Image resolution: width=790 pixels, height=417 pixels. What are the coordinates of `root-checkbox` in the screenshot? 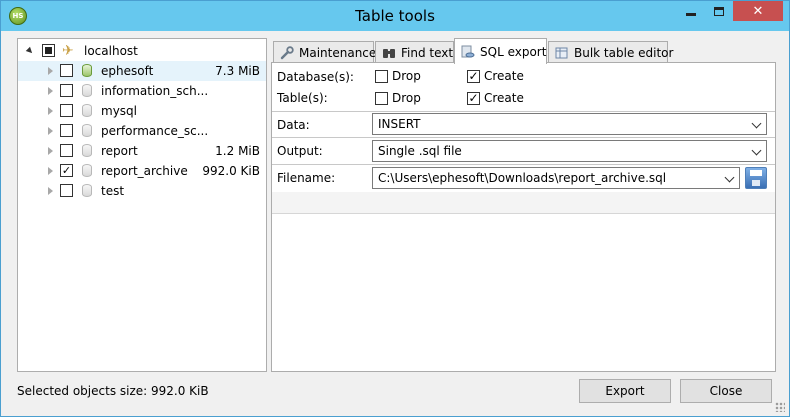 It's located at (48, 50).